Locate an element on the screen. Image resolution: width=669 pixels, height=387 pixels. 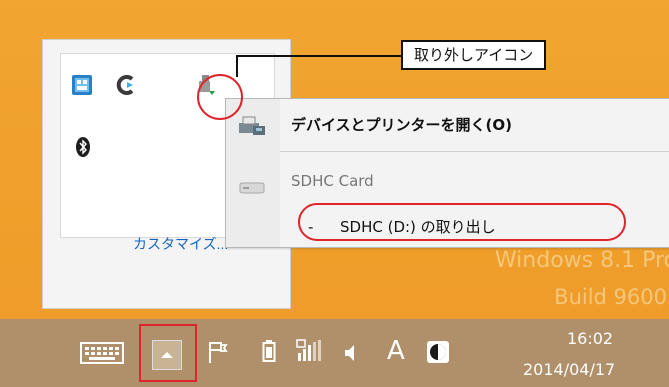
show-hidden-icons-button is located at coordinates (167, 355).